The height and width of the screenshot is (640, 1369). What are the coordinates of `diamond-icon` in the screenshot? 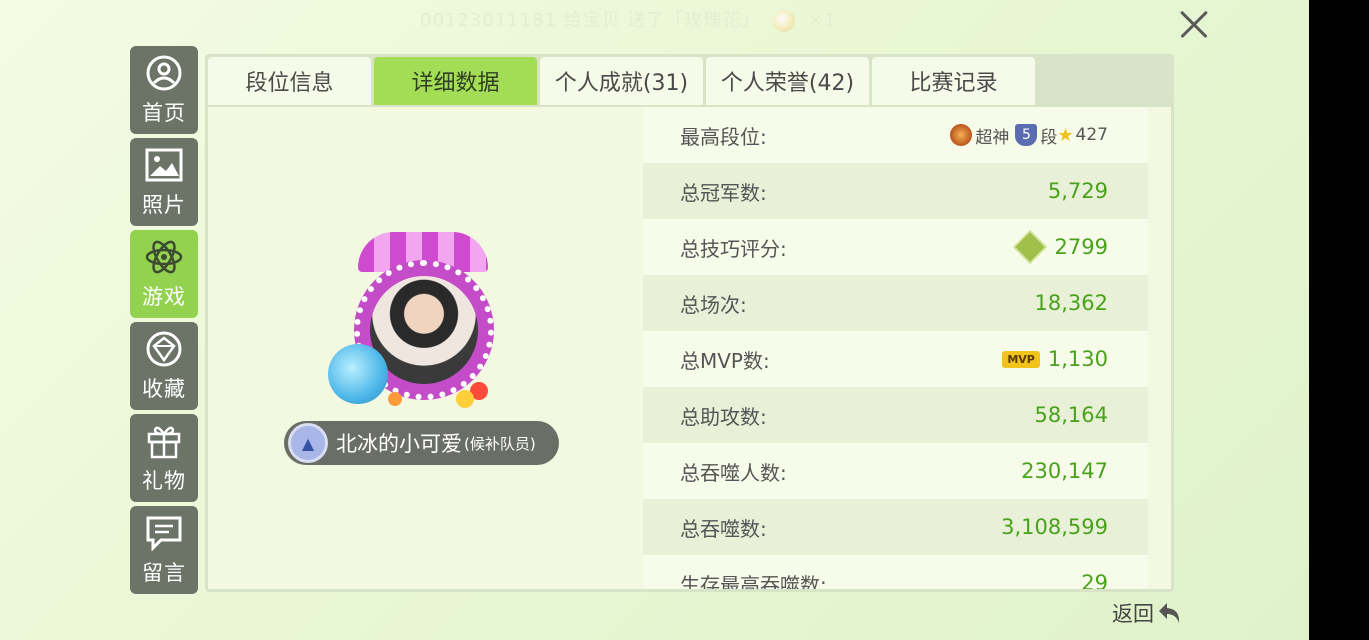 It's located at (164, 349).